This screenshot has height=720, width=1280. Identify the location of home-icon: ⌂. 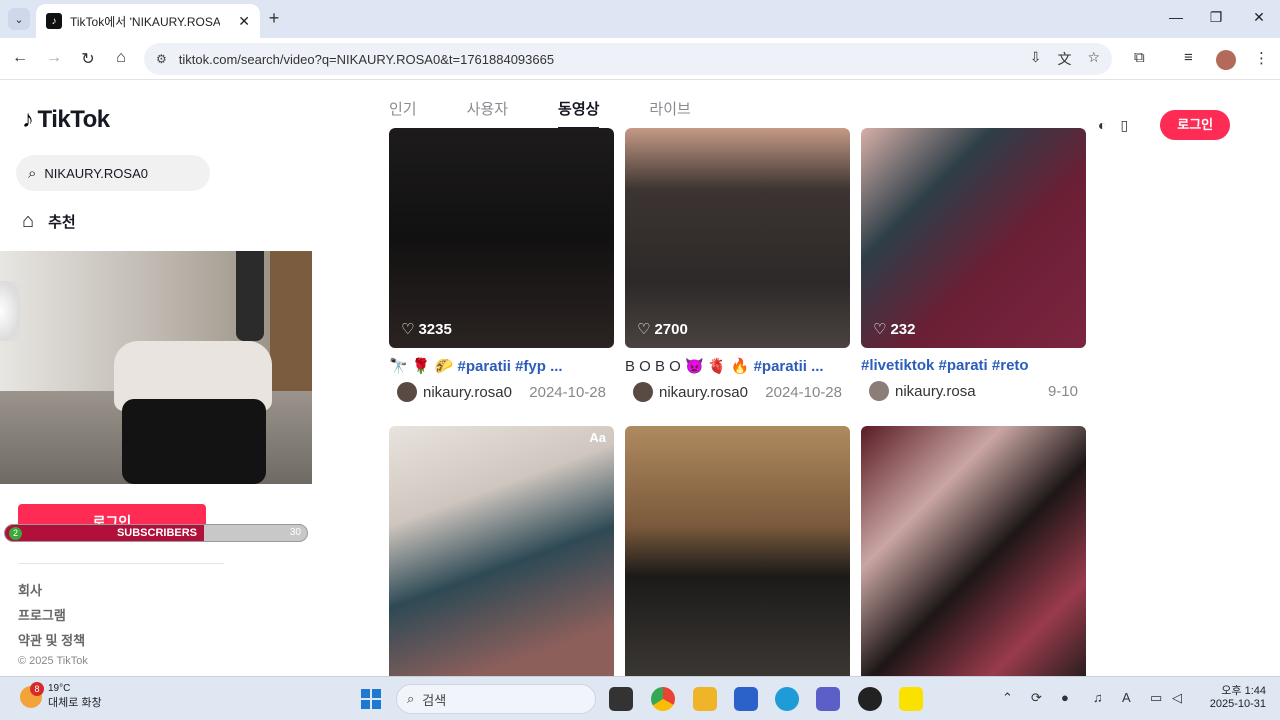
(121, 58).